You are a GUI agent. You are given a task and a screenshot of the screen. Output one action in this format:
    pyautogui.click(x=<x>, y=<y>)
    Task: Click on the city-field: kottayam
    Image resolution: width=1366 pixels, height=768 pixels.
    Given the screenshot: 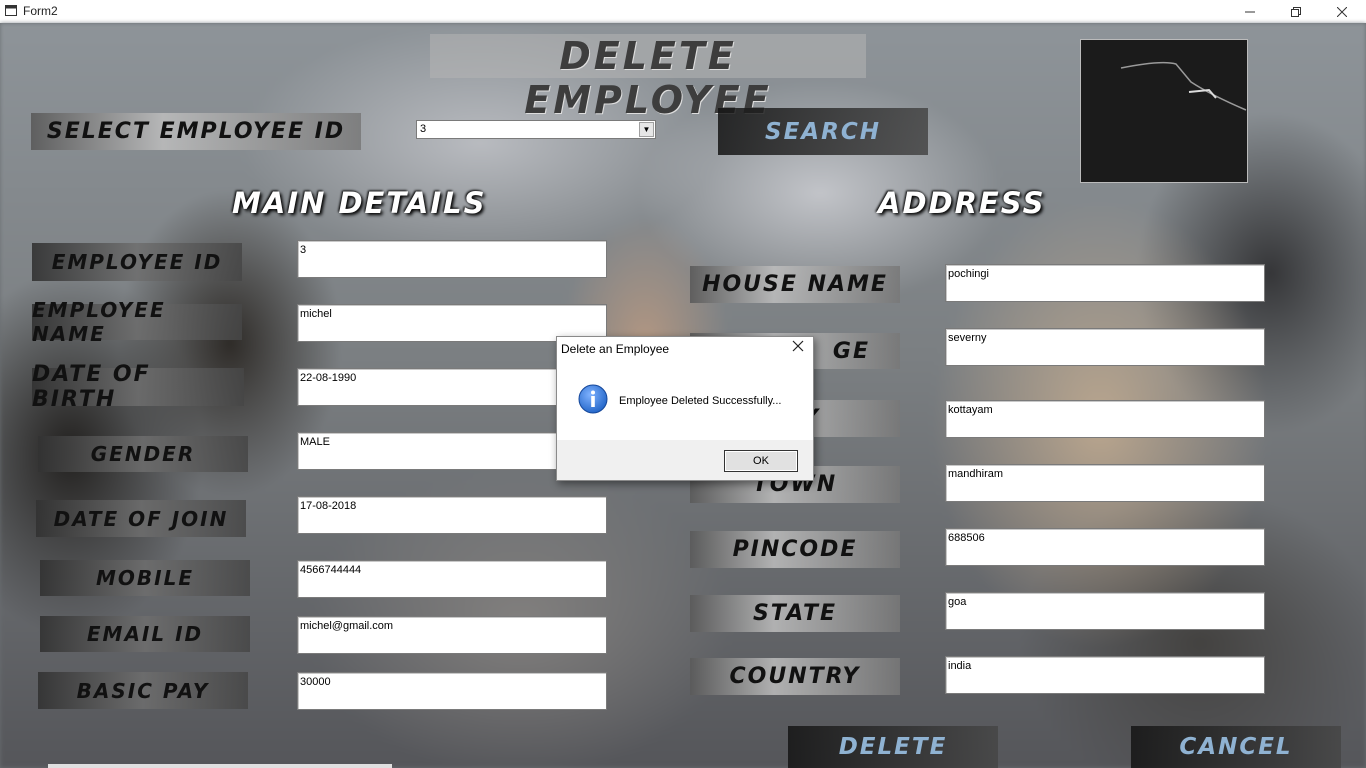 What is the action you would take?
    pyautogui.click(x=1105, y=419)
    